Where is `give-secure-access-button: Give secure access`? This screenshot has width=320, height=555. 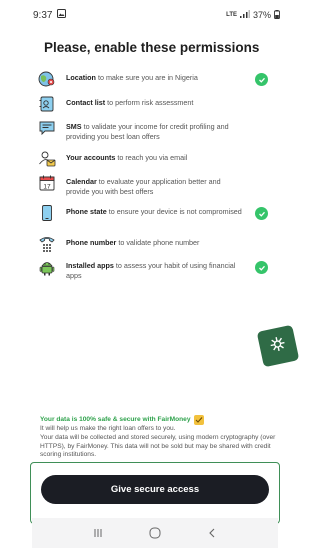
give-secure-access-button: Give secure access is located at coordinates (155, 489).